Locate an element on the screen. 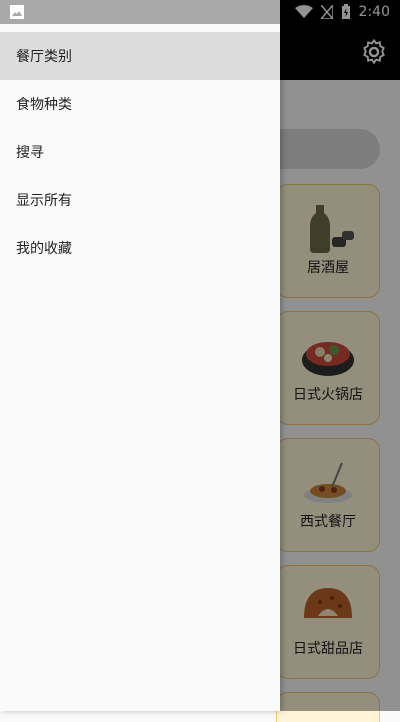  drawer-status-bar is located at coordinates (140, 12).